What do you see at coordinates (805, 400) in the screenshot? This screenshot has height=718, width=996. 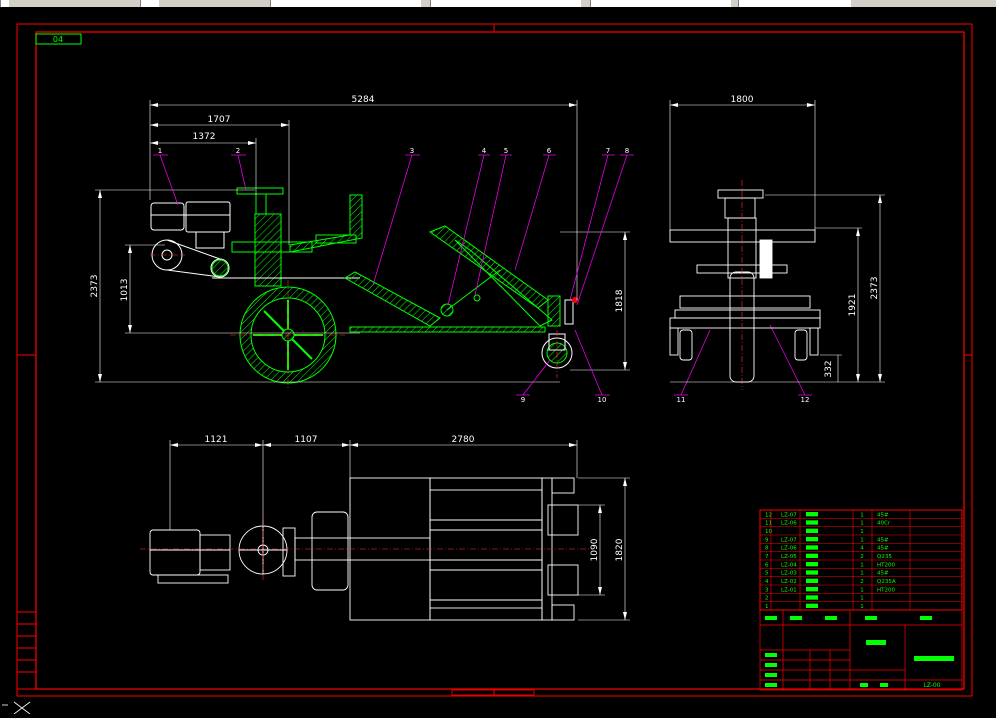 I see `balloon-12: 12` at bounding box center [805, 400].